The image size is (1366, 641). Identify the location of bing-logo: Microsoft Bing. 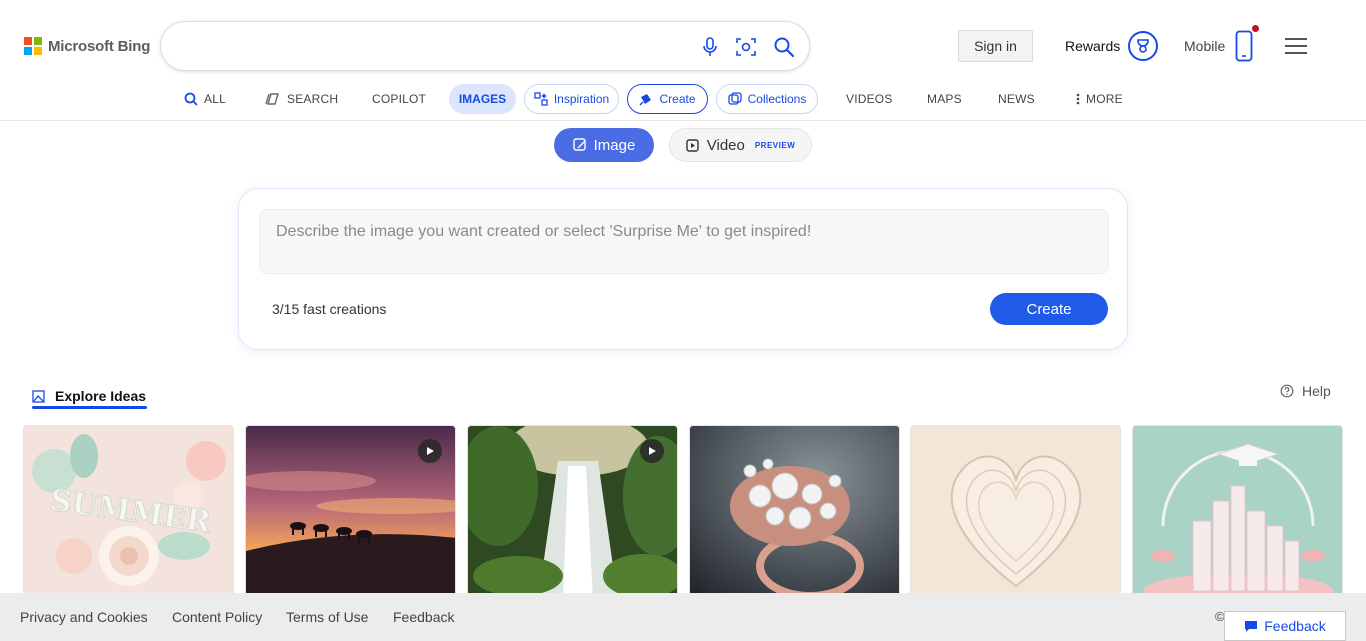
(87, 46).